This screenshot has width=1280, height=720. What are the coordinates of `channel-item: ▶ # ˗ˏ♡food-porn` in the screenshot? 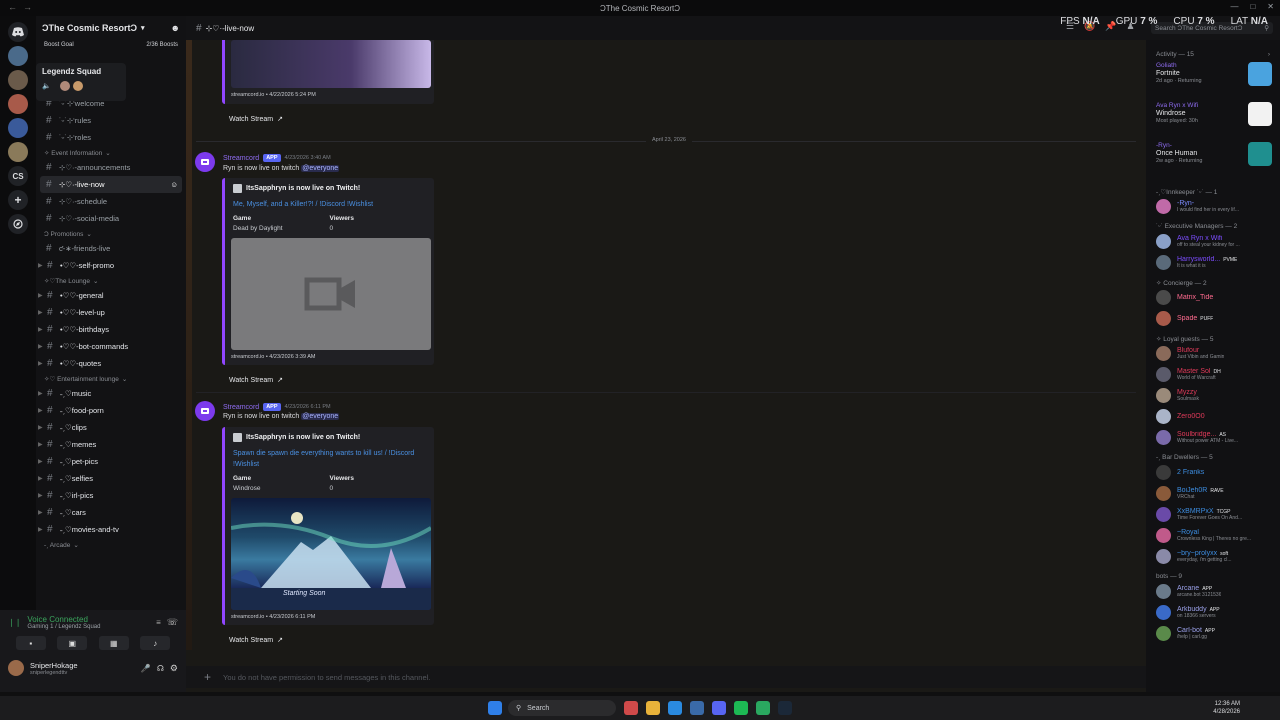 It's located at (111, 410).